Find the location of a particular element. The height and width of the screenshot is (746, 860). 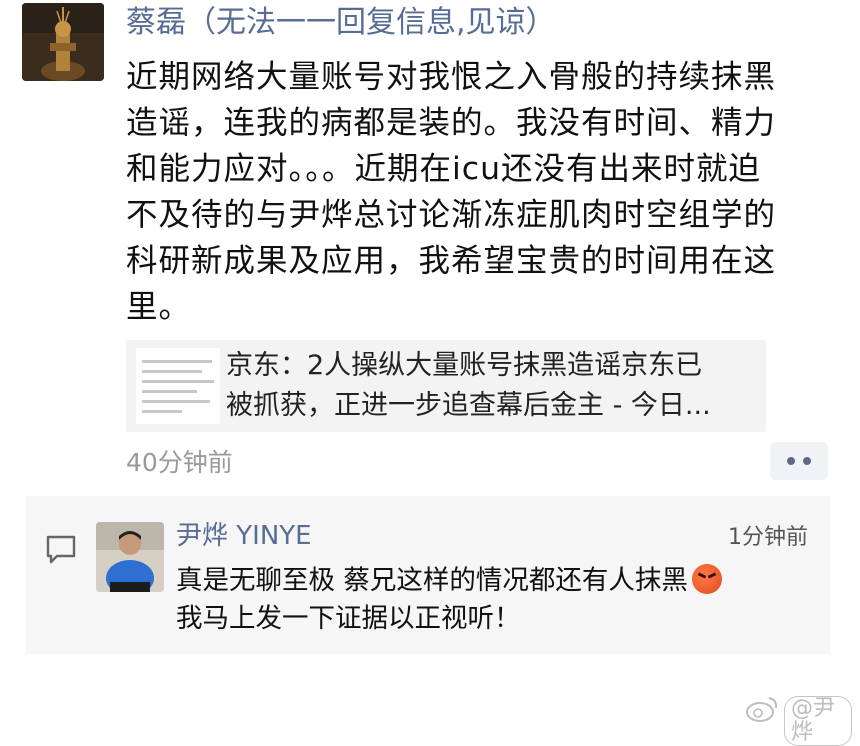

comment-timestamp: 1分钟前 is located at coordinates (768, 537).